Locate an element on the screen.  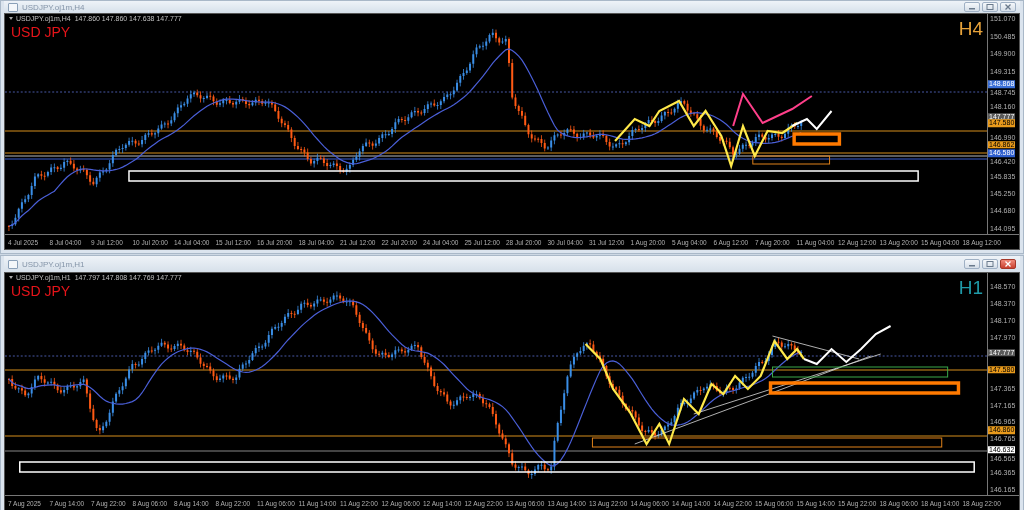
timeframe-label: H1 is located at coordinates (970, 288).